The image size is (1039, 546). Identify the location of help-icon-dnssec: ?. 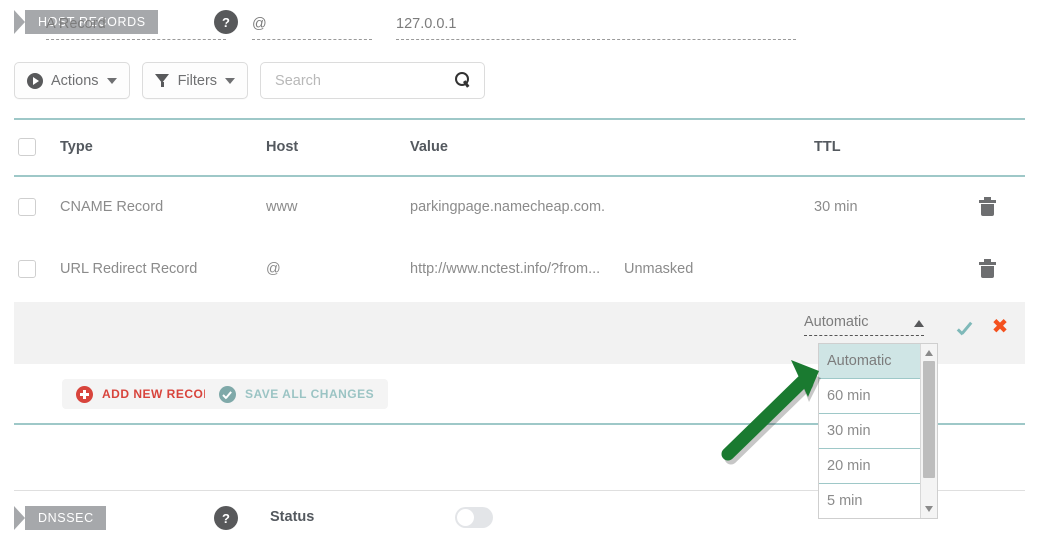
(226, 518).